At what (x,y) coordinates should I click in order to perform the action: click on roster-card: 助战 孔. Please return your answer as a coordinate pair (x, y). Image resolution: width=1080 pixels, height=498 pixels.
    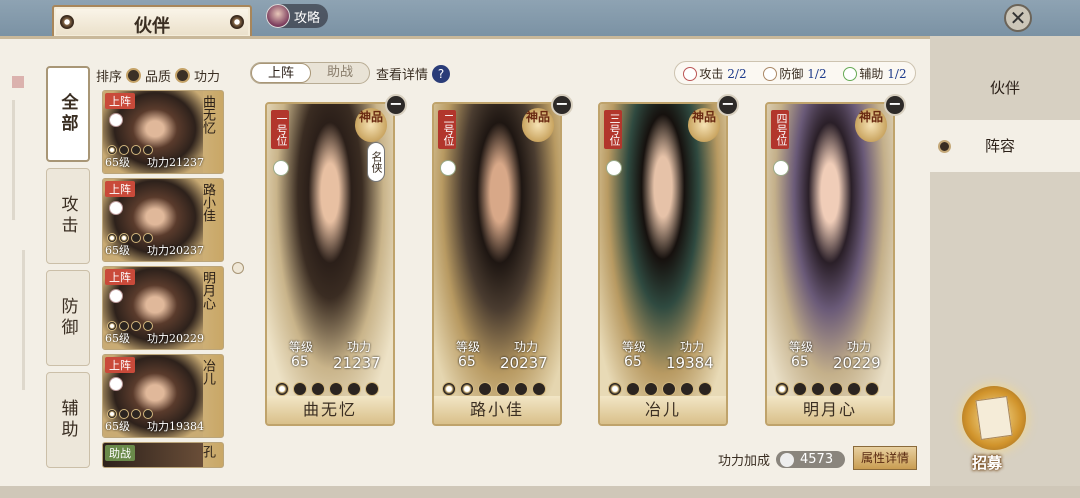
    Looking at the image, I should click on (163, 455).